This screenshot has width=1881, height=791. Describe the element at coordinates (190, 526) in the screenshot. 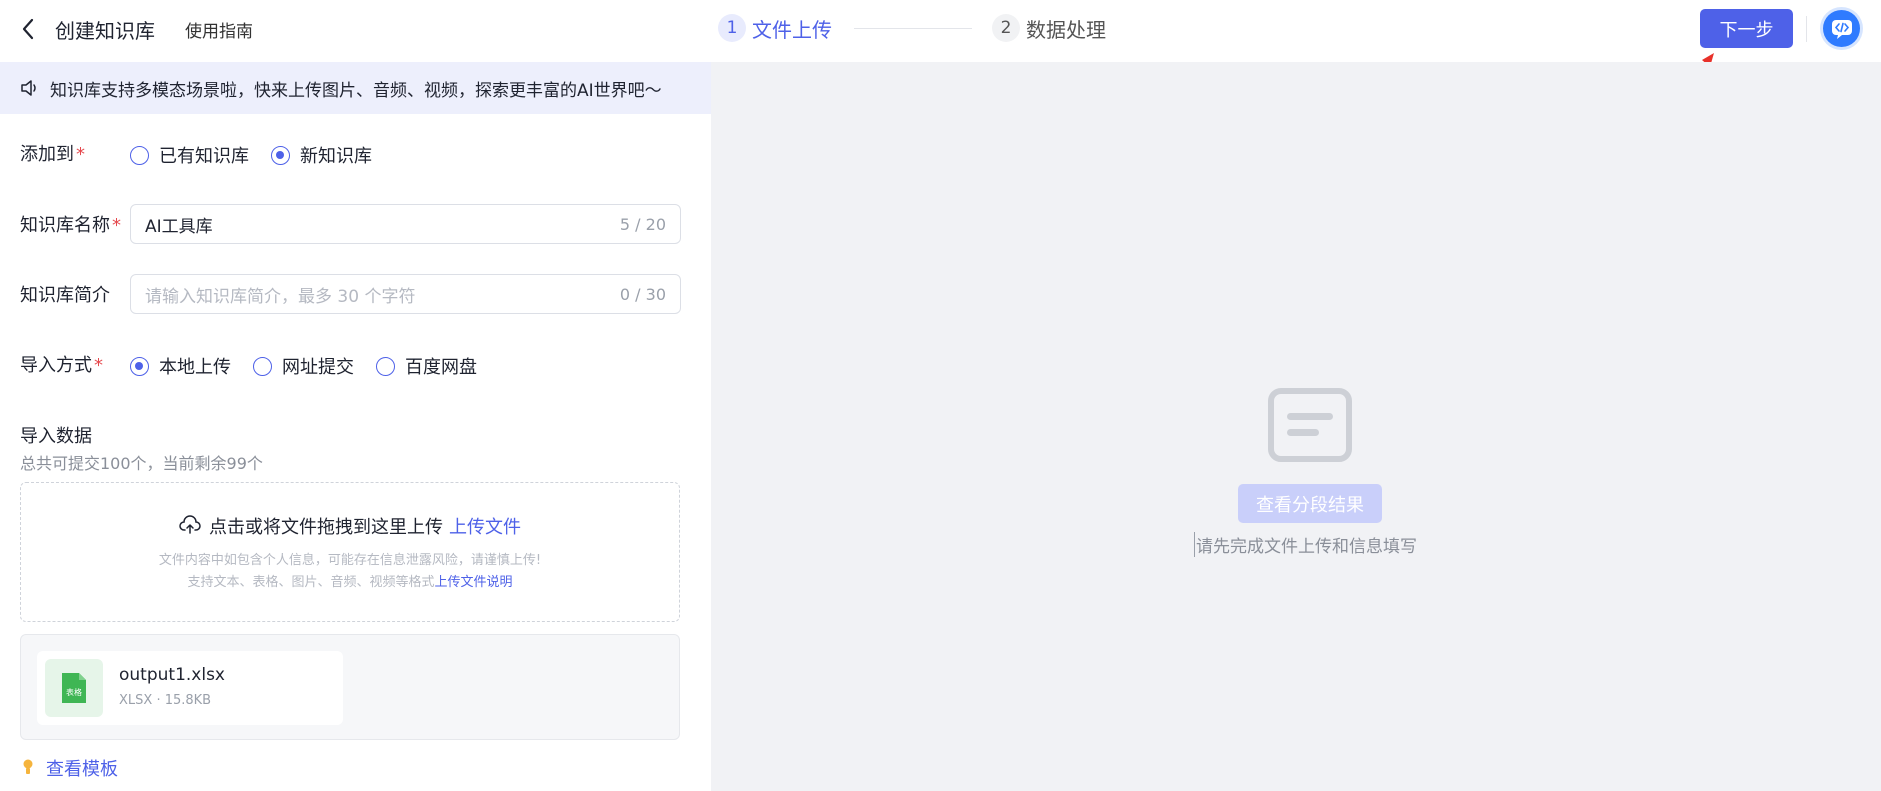

I see `cloud-upload-icon` at that location.